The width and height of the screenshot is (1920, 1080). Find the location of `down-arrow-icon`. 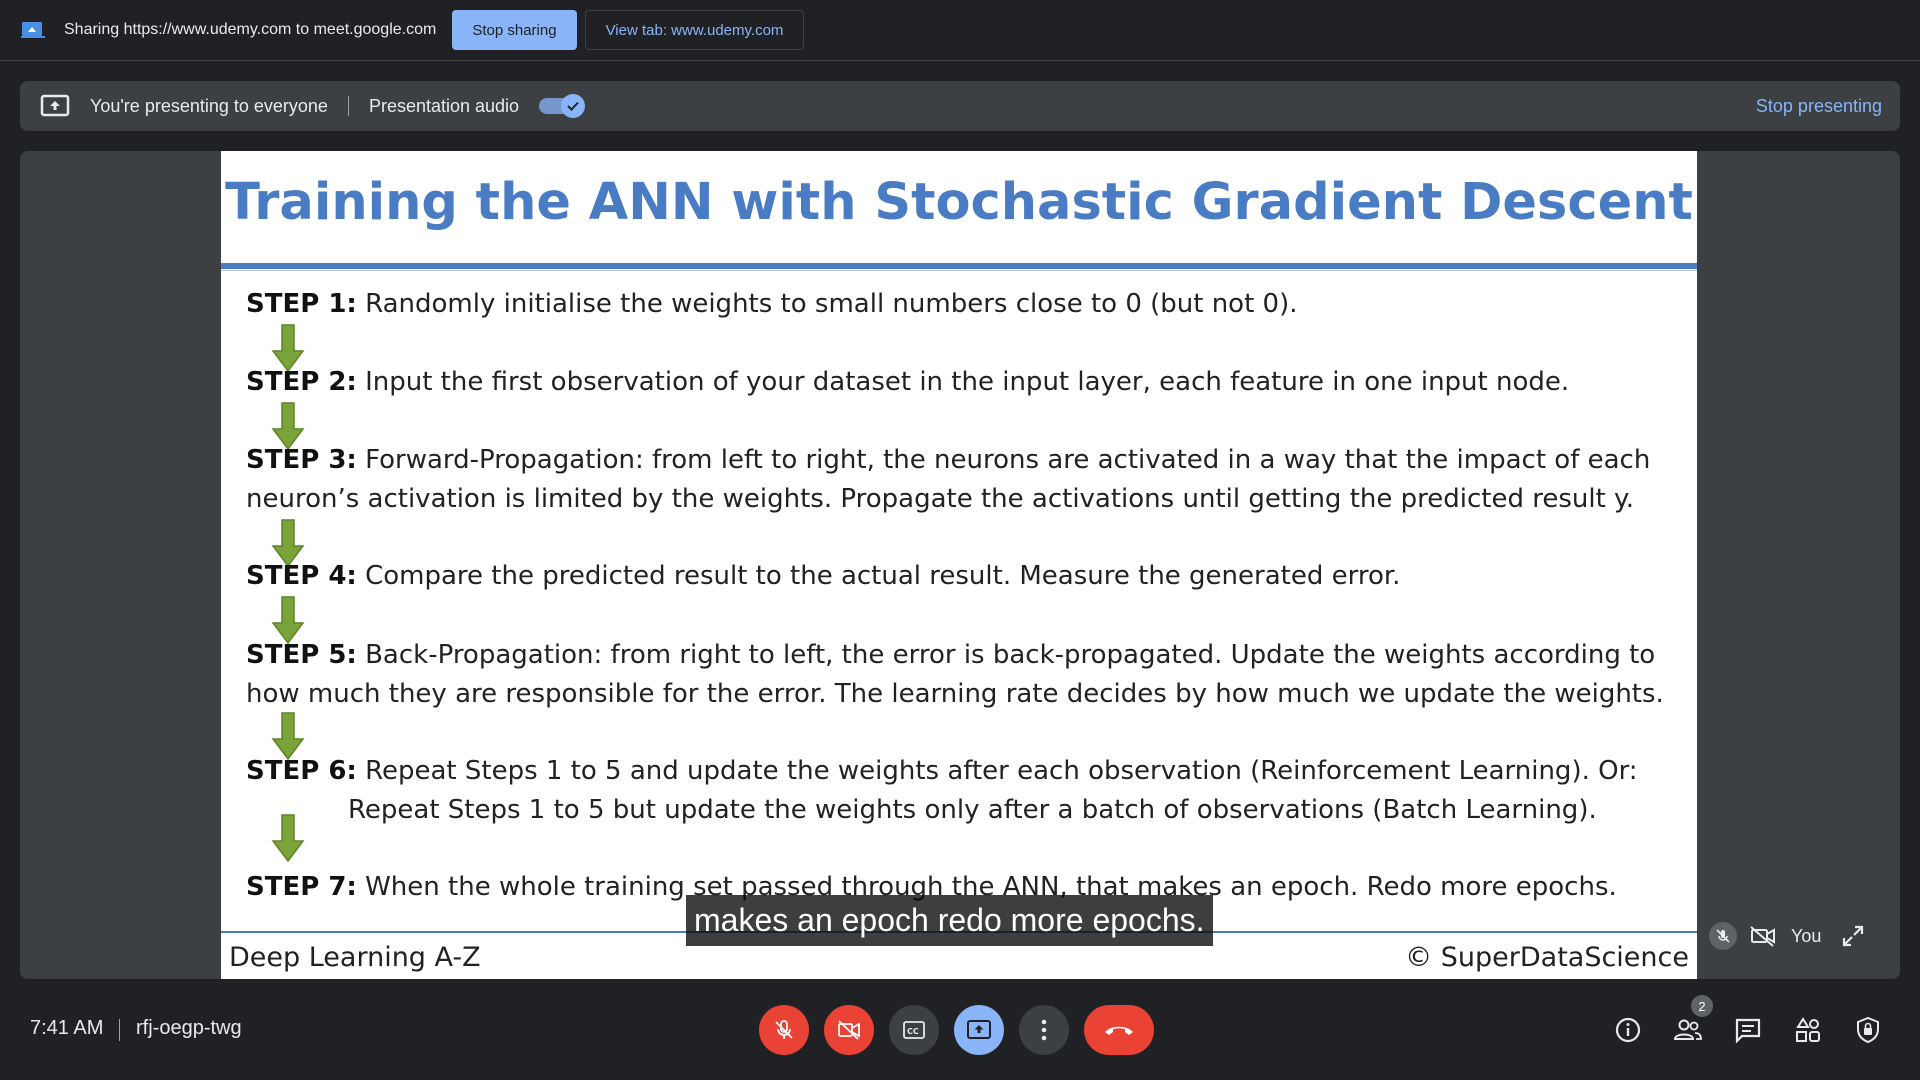

down-arrow-icon is located at coordinates (288, 838).